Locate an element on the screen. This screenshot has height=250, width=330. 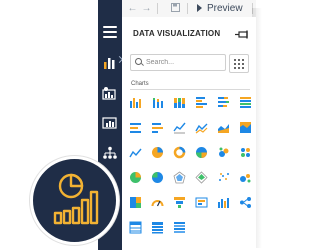
stacked-area-chart-icon is located at coordinates (179, 127).